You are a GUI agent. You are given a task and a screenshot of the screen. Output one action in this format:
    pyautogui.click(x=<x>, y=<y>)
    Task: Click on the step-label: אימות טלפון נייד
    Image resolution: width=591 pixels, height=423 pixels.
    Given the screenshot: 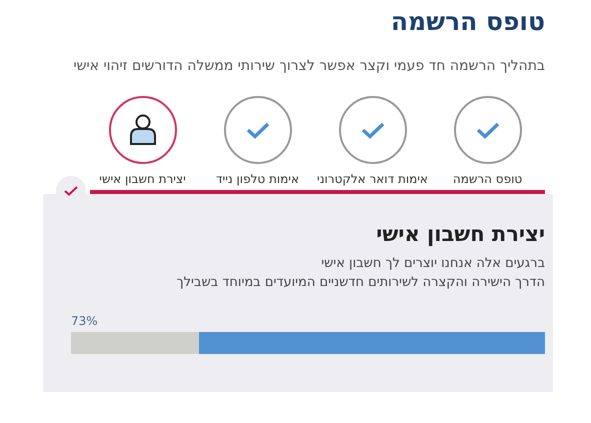 What is the action you would take?
    pyautogui.click(x=257, y=179)
    